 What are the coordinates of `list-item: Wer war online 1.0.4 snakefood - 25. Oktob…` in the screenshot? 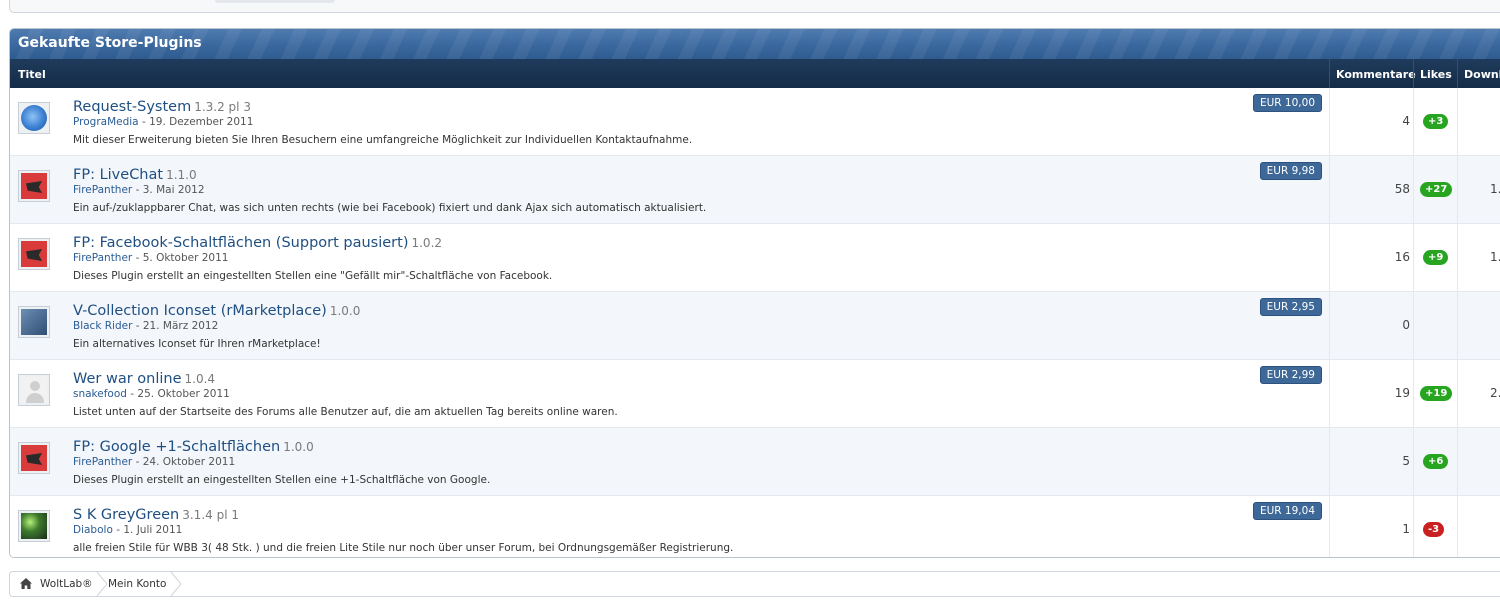 It's located at (755, 394).